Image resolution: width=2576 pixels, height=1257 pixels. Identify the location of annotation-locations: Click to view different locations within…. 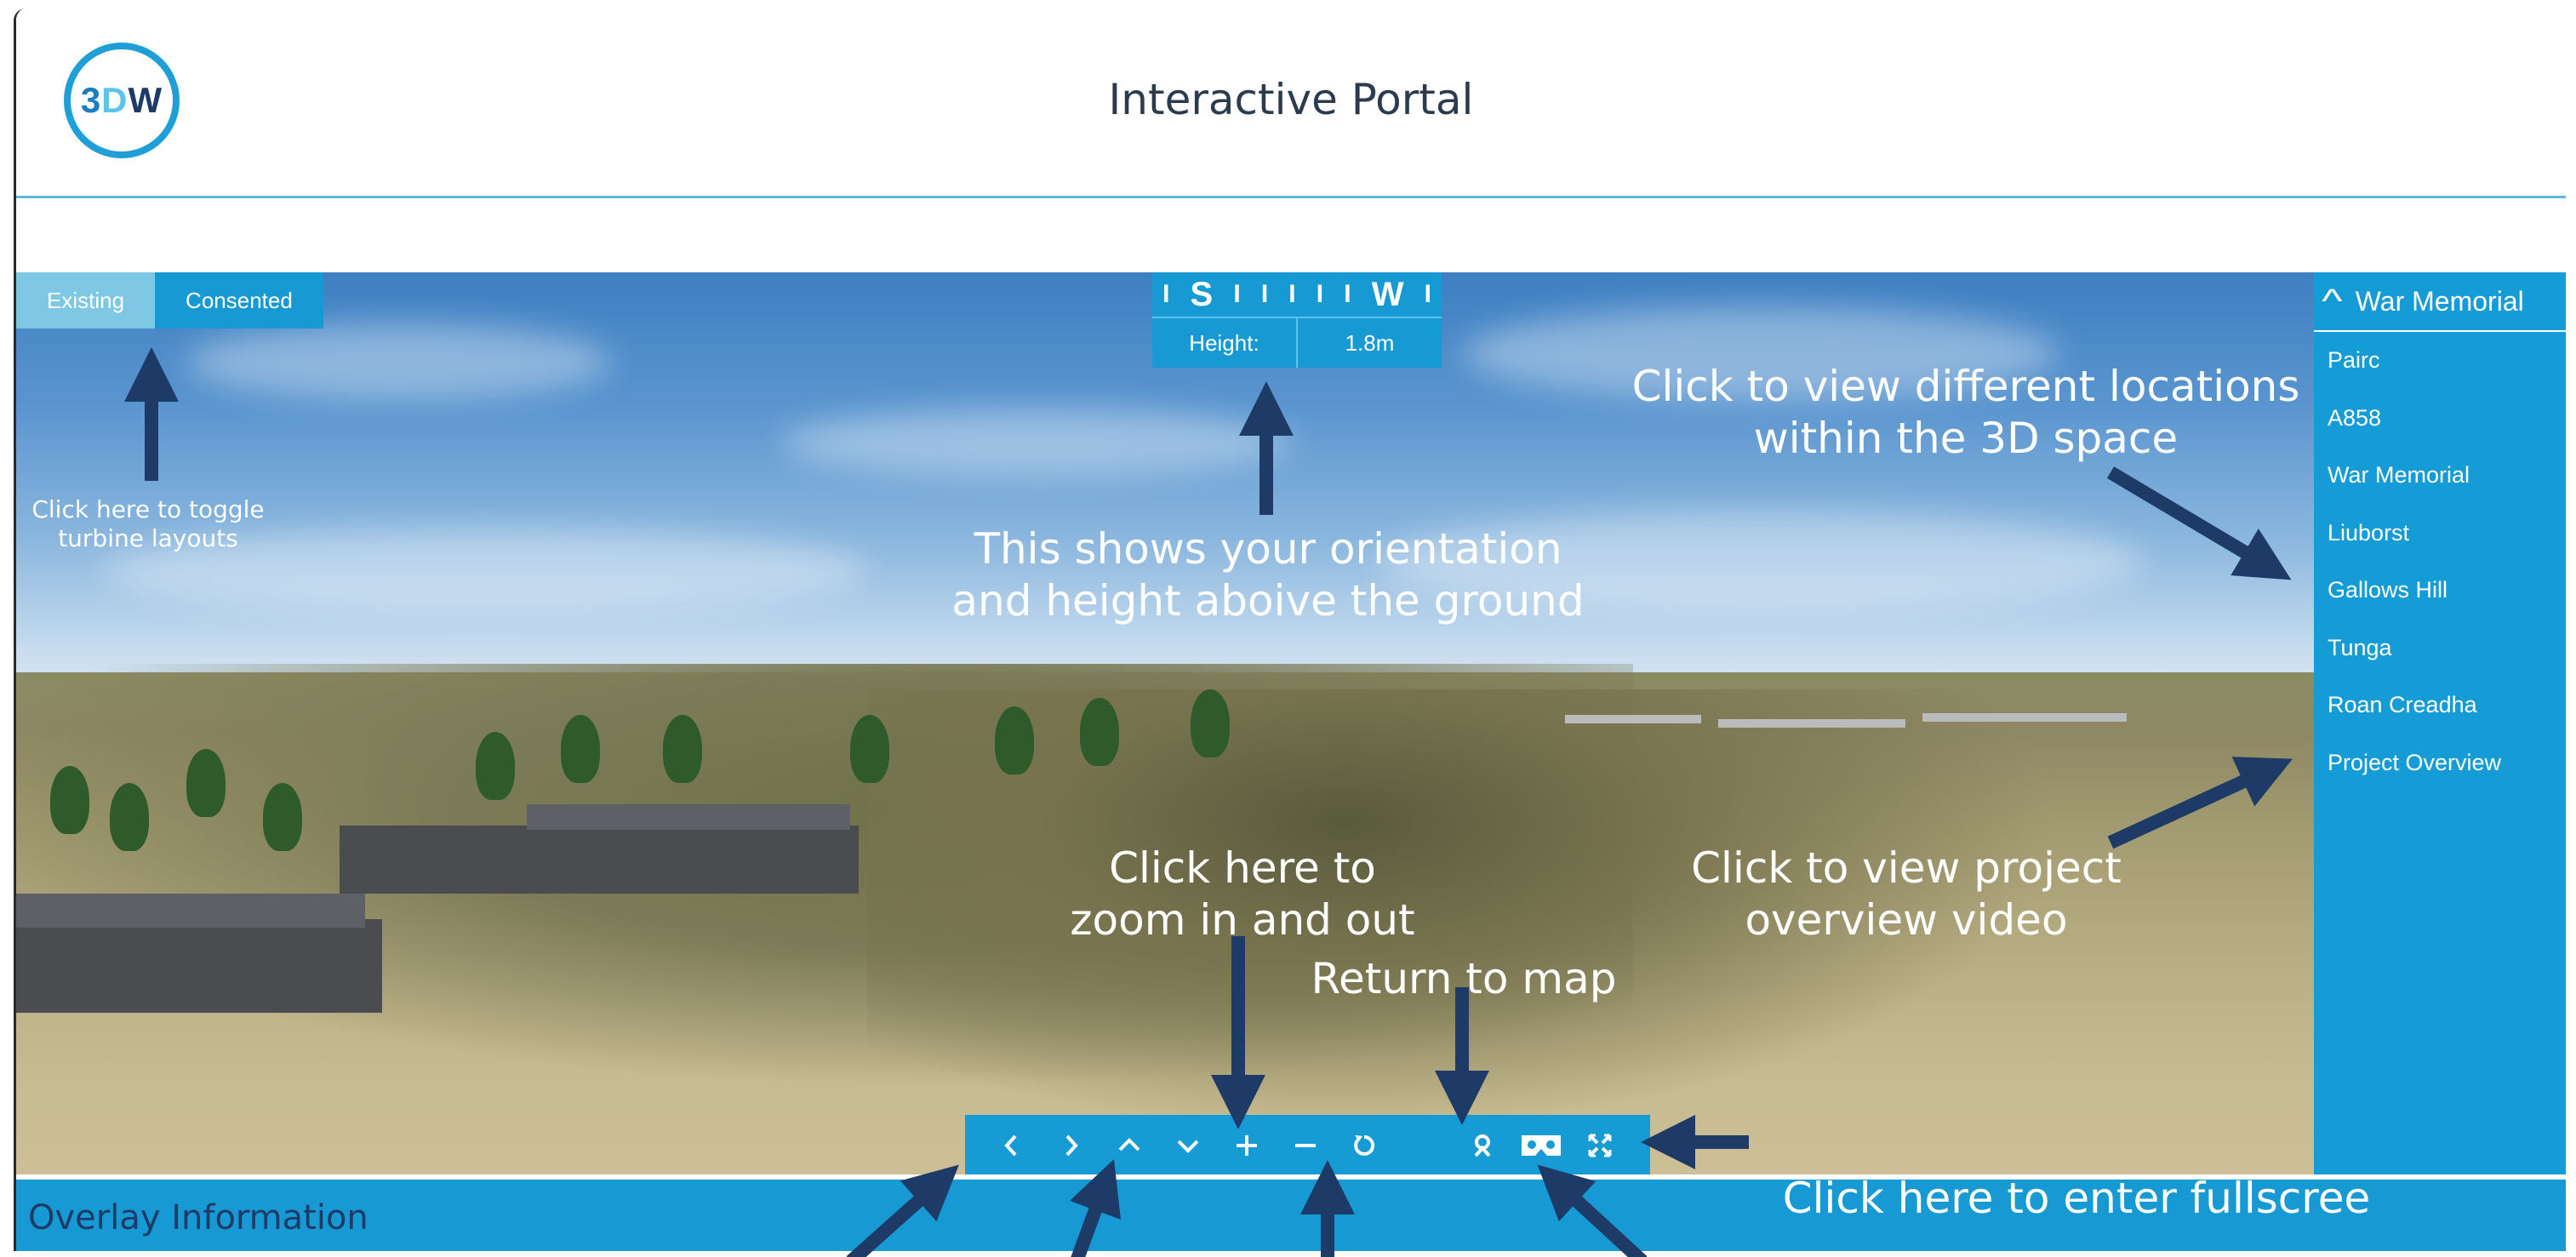
(1965, 412).